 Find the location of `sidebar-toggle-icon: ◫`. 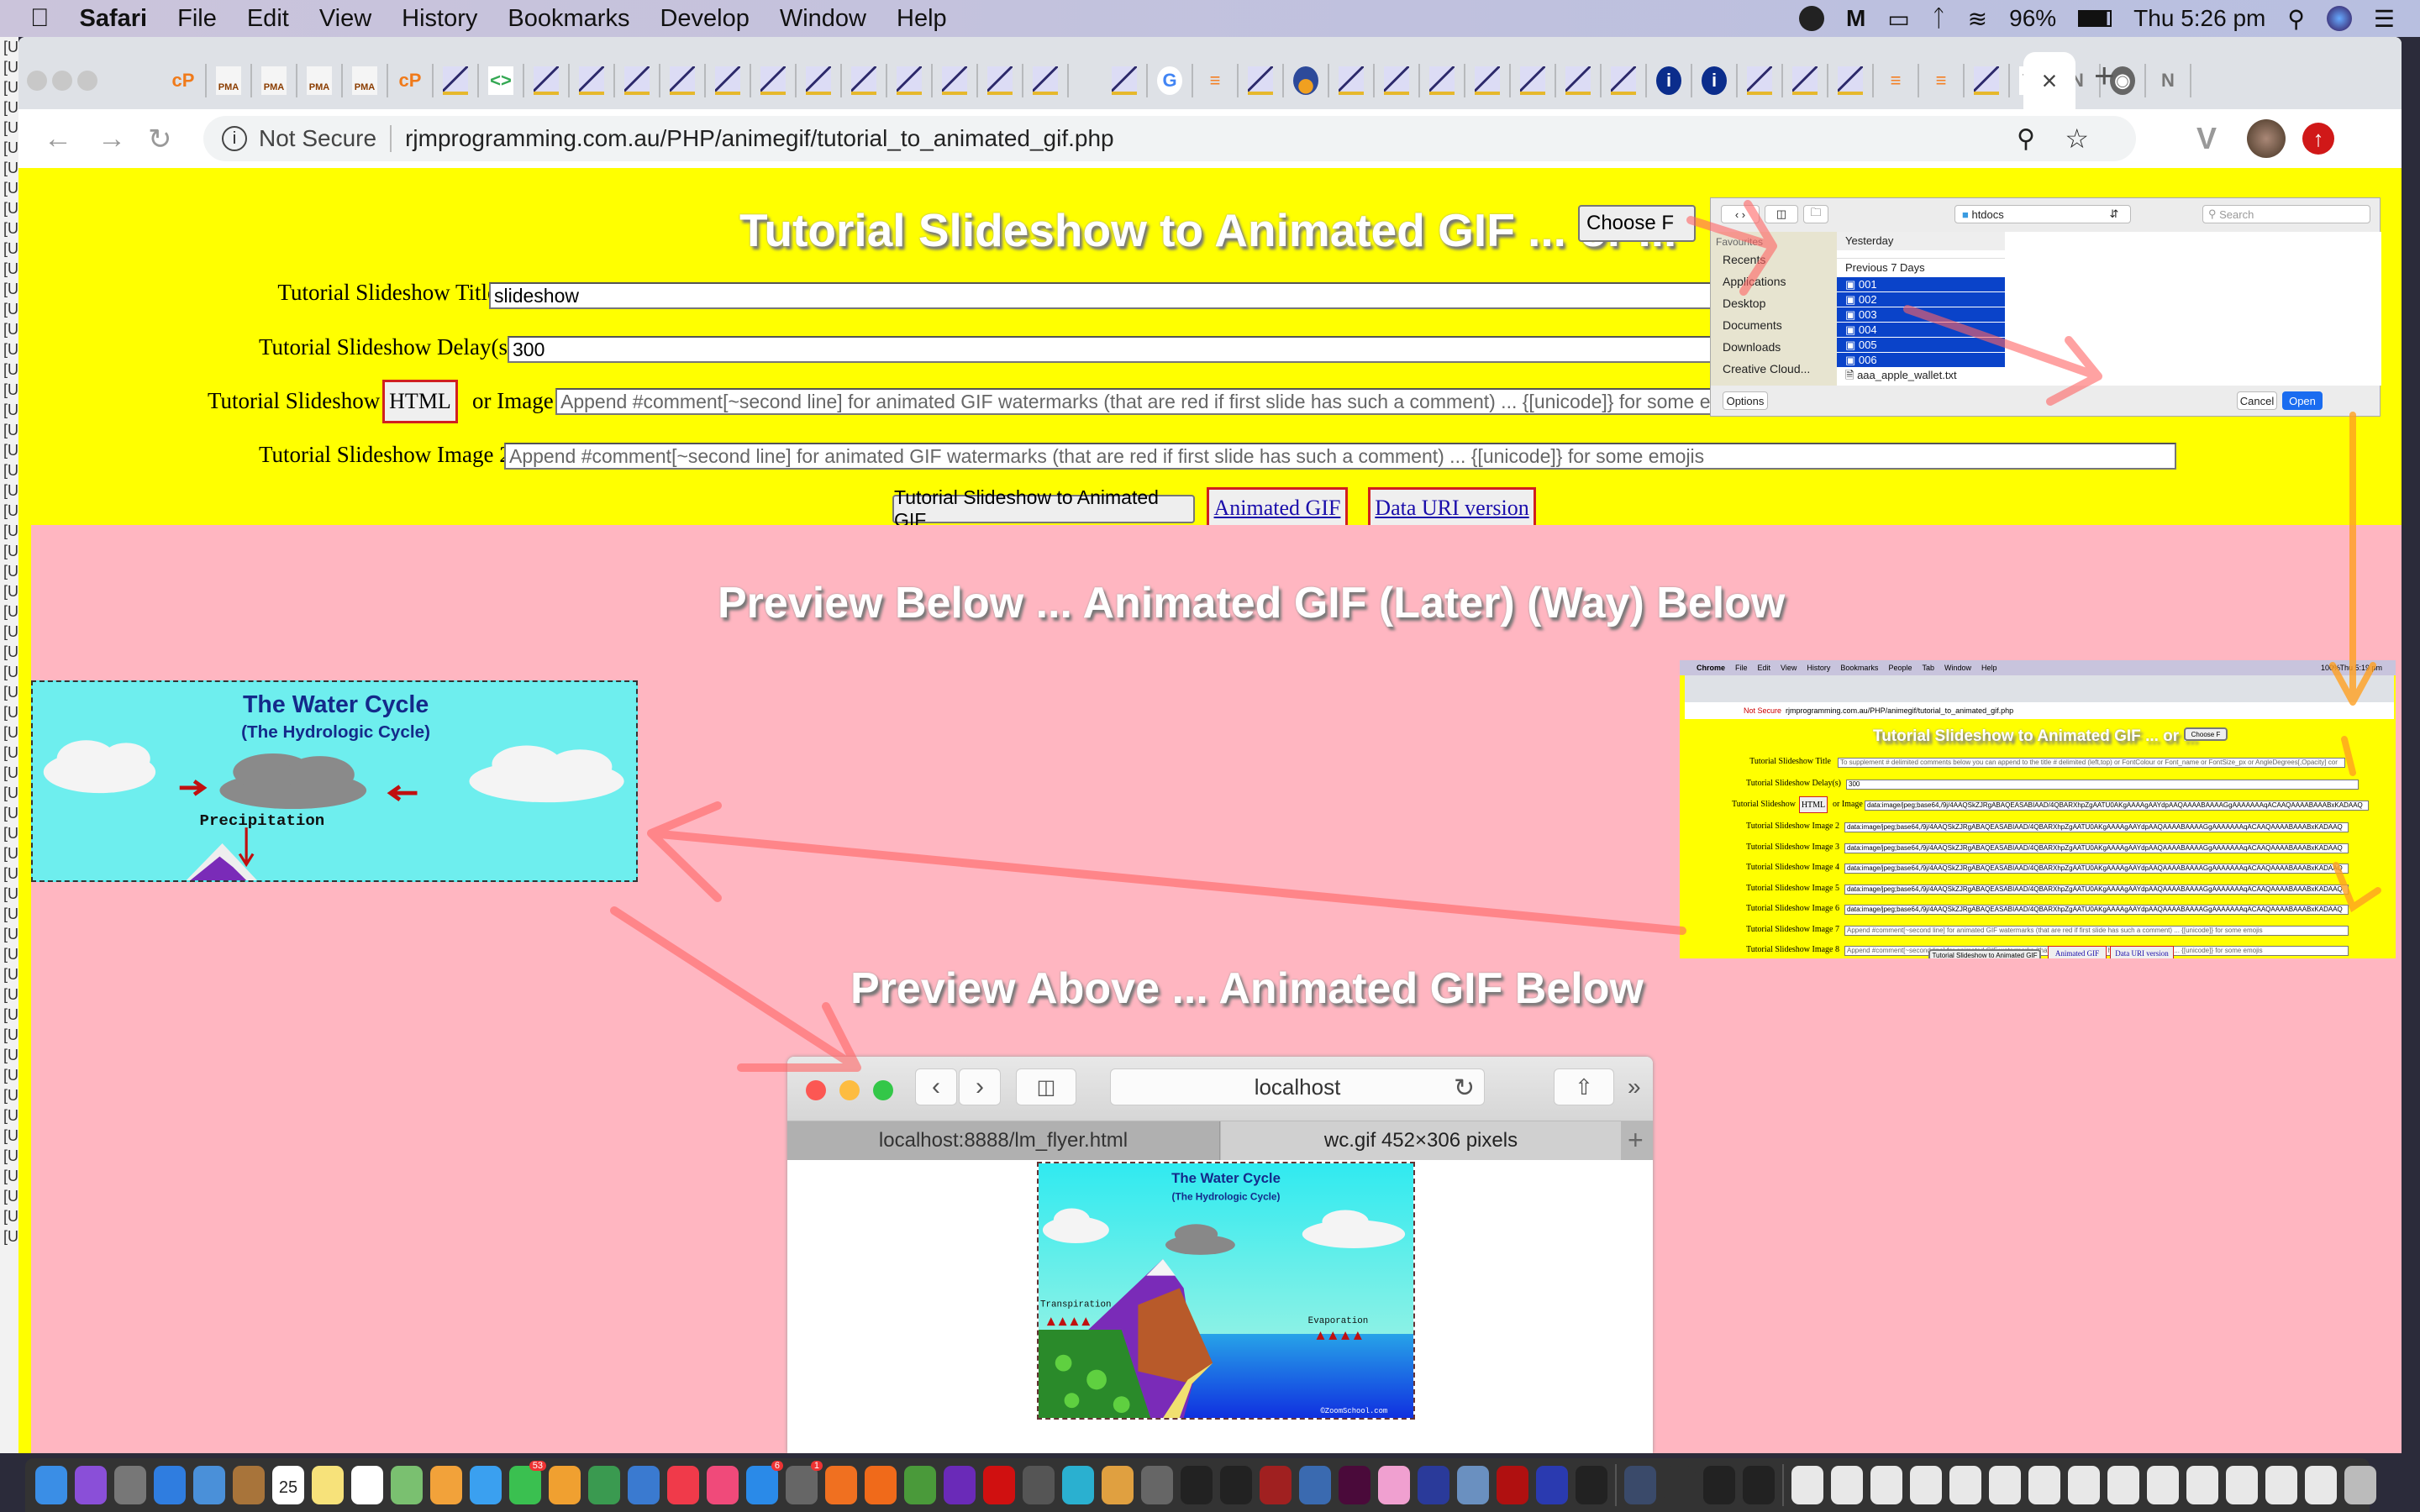

sidebar-toggle-icon: ◫ is located at coordinates (1046, 1086).